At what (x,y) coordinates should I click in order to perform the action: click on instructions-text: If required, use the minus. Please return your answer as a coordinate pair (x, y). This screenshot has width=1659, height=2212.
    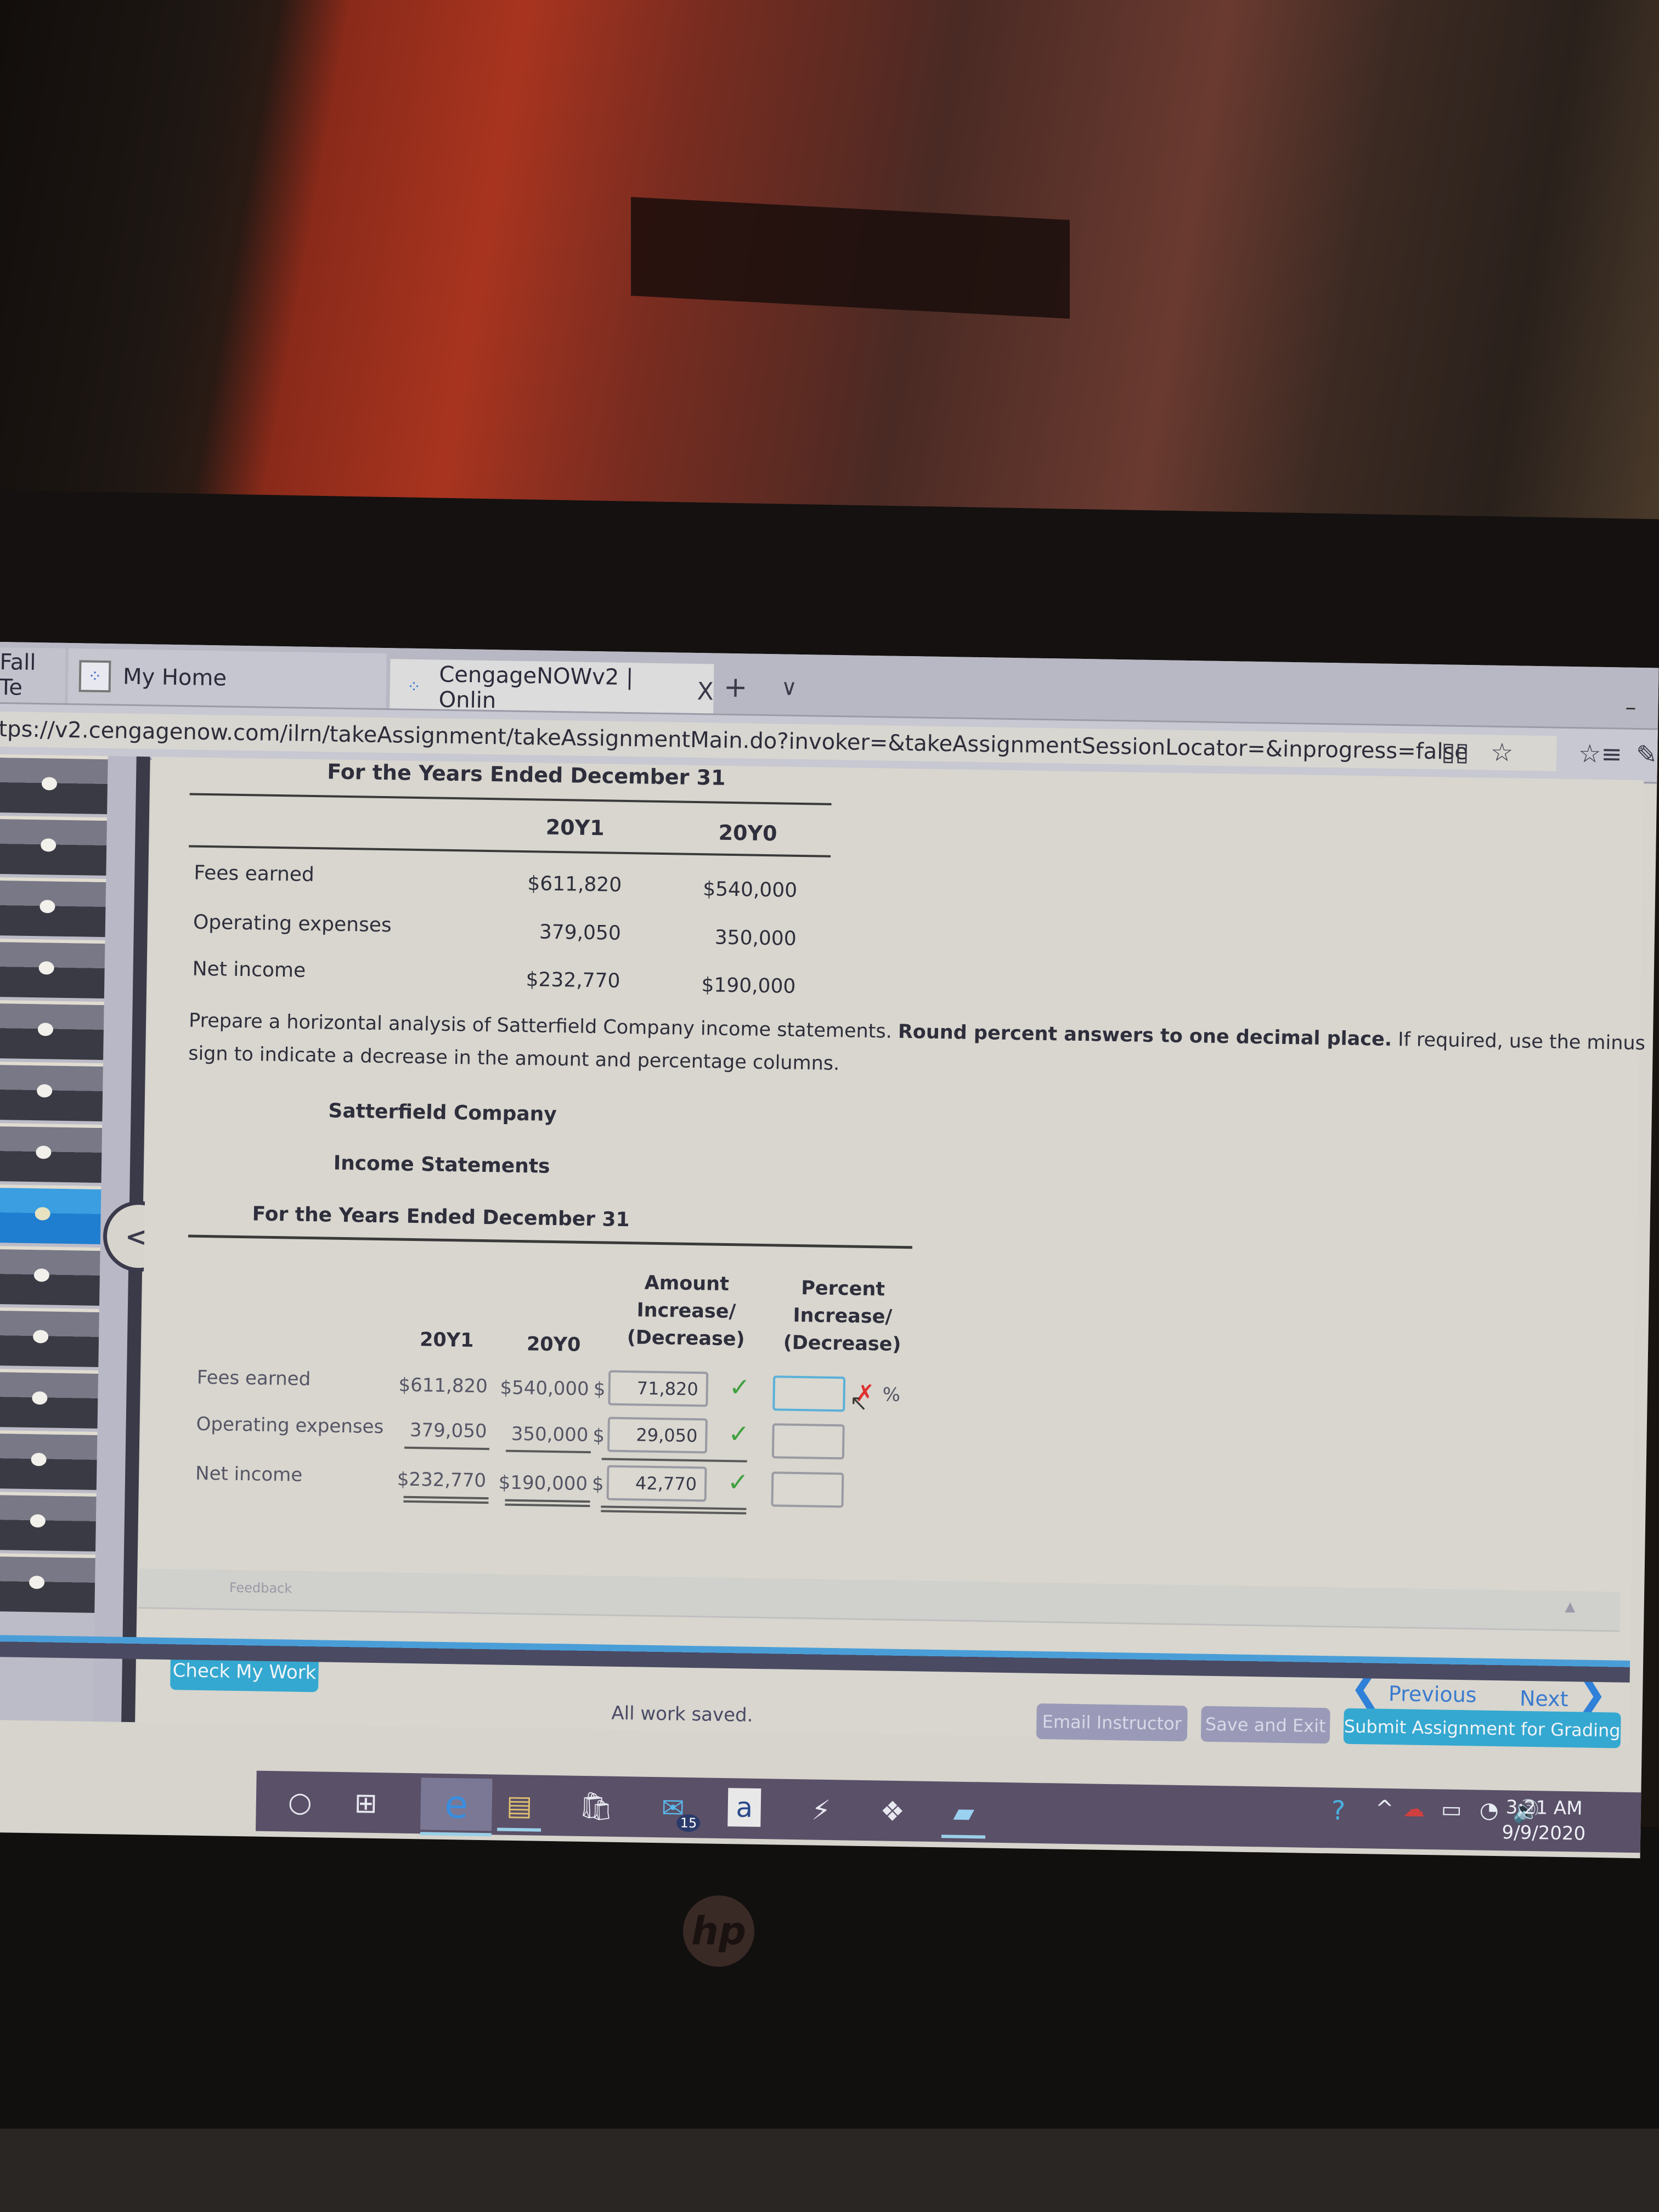
    Looking at the image, I should click on (1518, 1041).